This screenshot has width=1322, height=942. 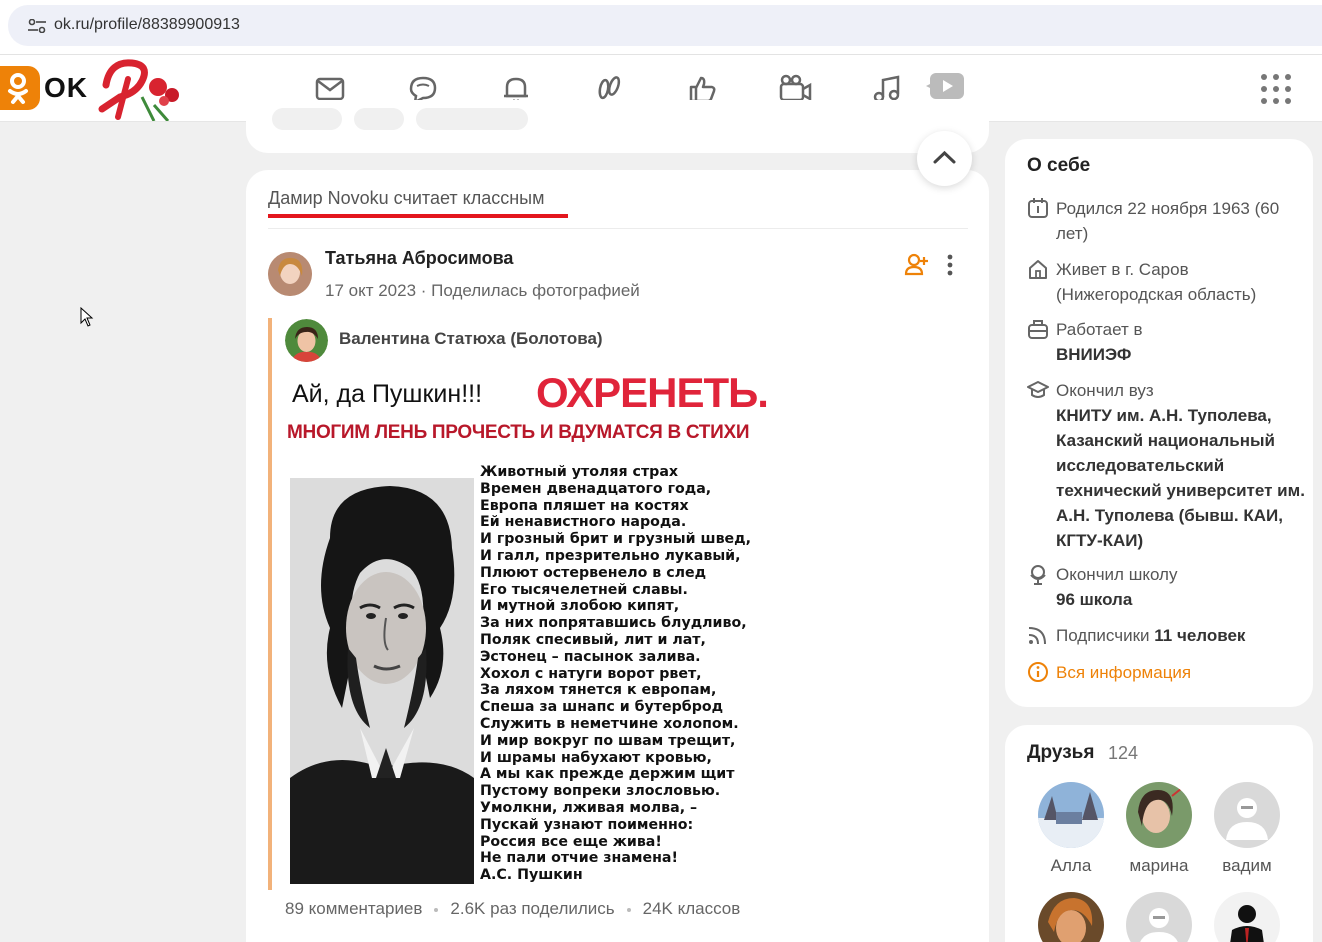 What do you see at coordinates (406, 198) in the screenshot?
I see `liked-by-header: Дамир Novoku считает классным` at bounding box center [406, 198].